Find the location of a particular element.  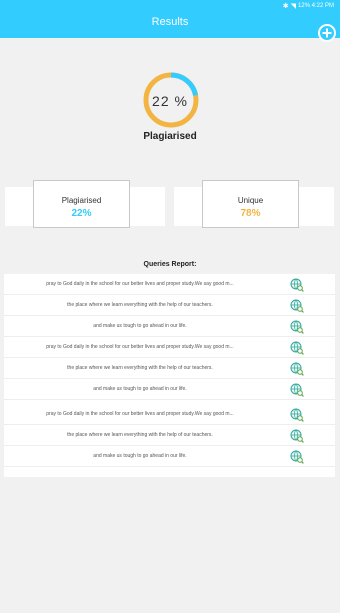

plagiarised-label: Plagiarised is located at coordinates (81, 200).